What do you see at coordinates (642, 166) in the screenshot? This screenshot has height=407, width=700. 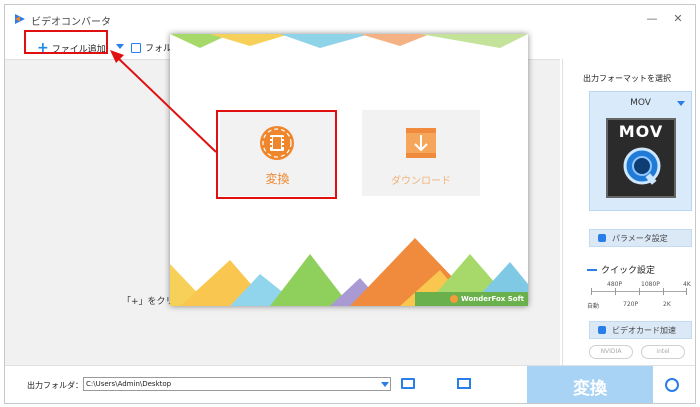 I see `quicktime-icon` at bounding box center [642, 166].